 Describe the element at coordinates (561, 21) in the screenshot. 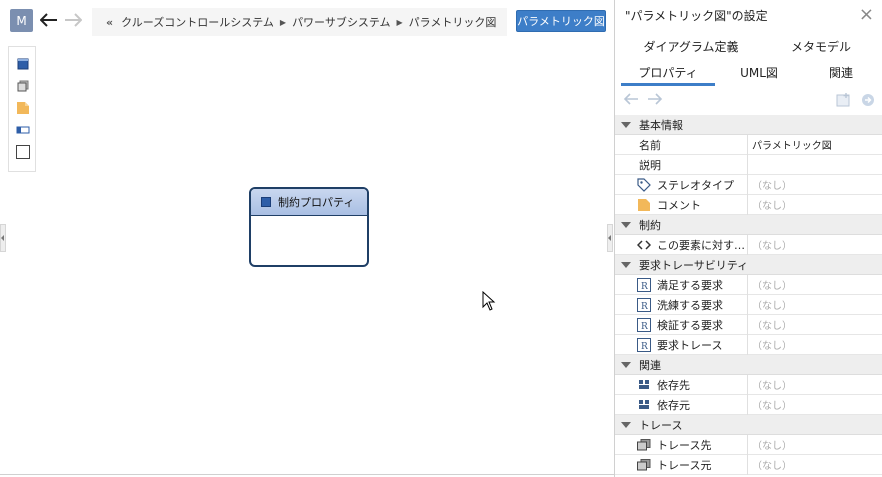

I see `diagram-type-button: パラメトリック図` at that location.